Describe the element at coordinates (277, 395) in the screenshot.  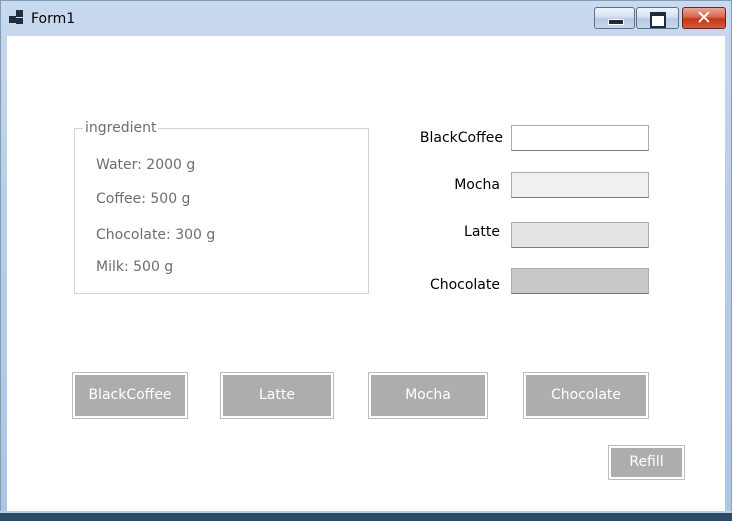
I see `latte-button: Latte` at that location.